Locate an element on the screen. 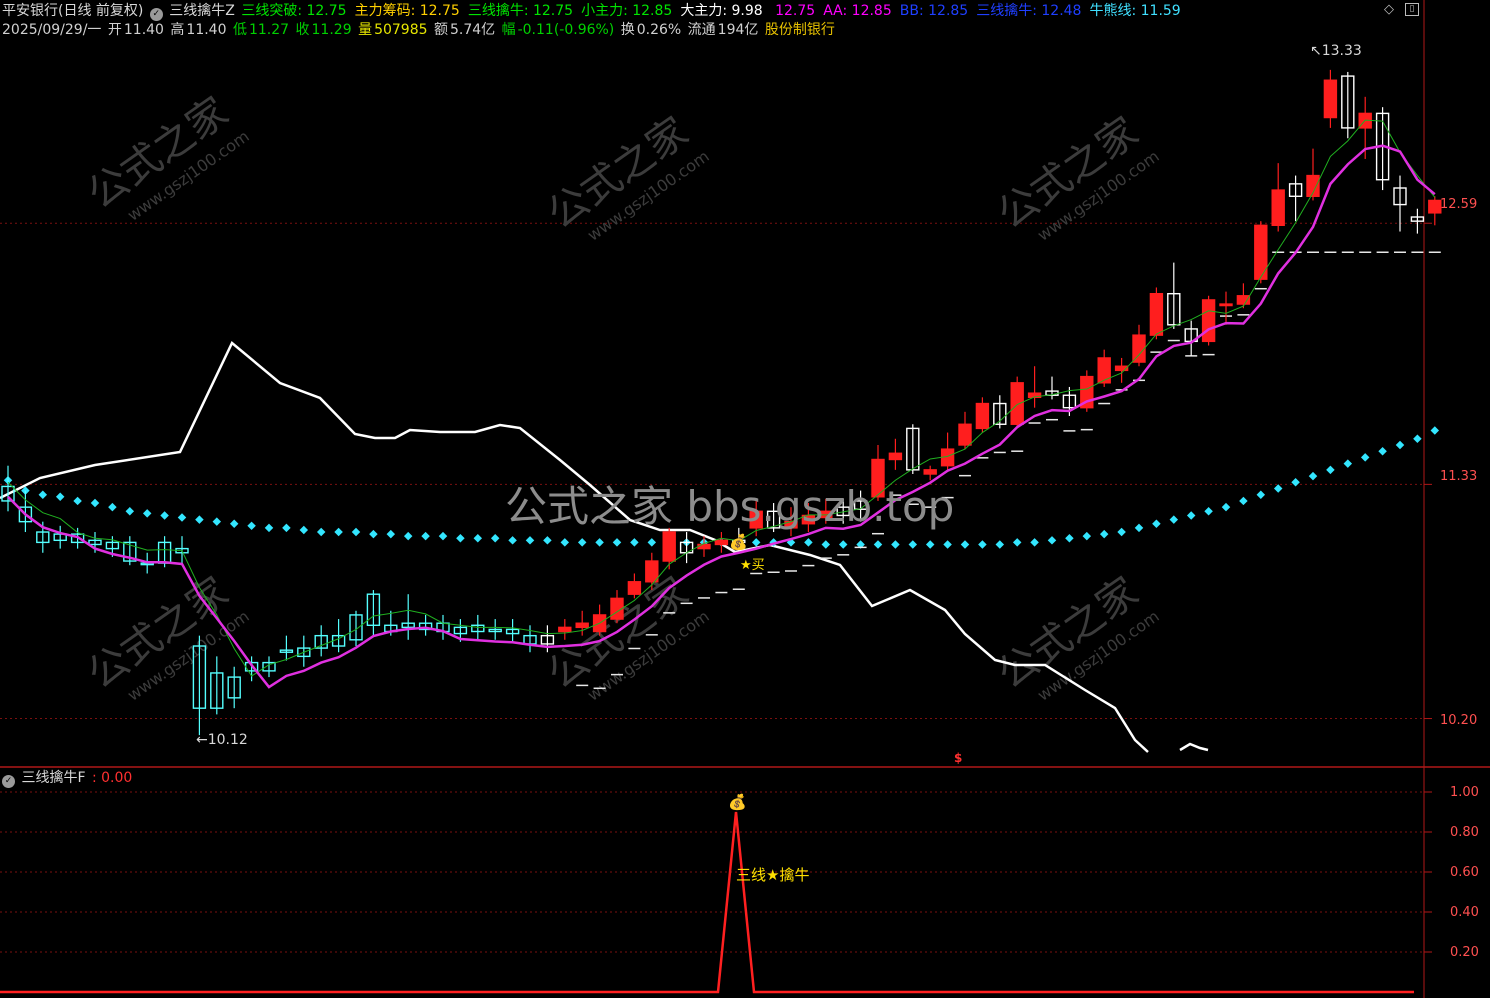 The height and width of the screenshot is (998, 1490). lower-axis-label: 0.80 is located at coordinates (1464, 832).